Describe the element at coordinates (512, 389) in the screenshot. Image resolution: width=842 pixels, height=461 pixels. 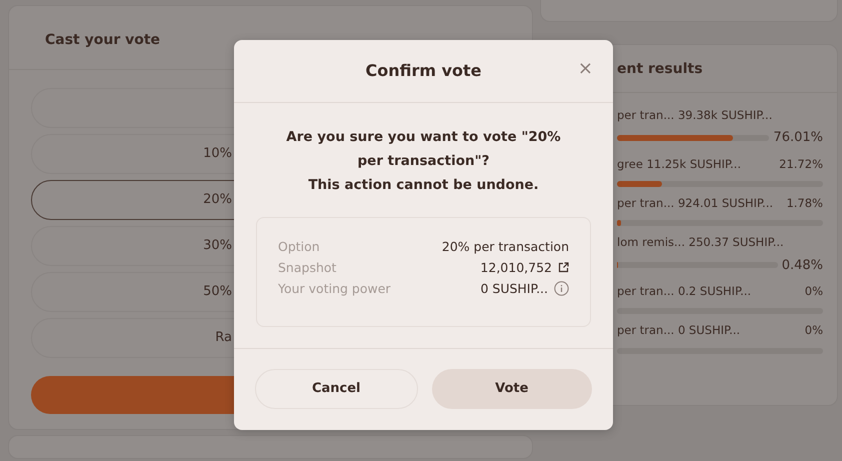
I see `vote-button: Vote` at that location.